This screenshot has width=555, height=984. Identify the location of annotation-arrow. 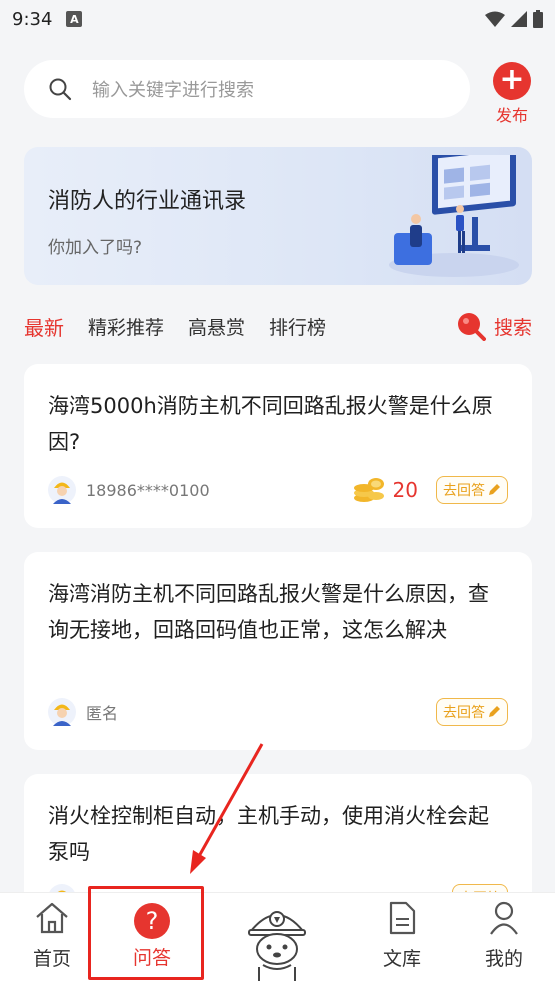
(227, 808).